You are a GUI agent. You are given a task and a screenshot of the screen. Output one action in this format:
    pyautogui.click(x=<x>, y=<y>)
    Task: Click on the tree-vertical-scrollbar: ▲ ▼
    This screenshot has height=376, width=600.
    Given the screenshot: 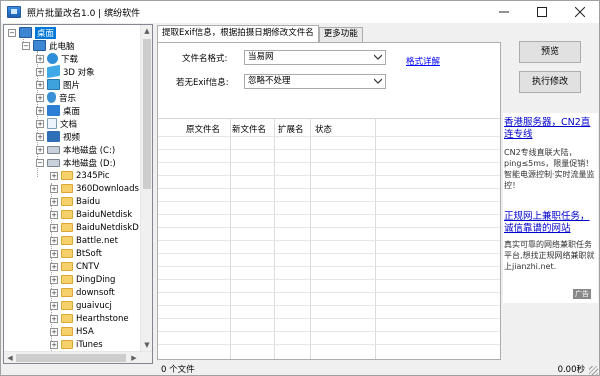 What is the action you would take?
    pyautogui.click(x=146, y=188)
    